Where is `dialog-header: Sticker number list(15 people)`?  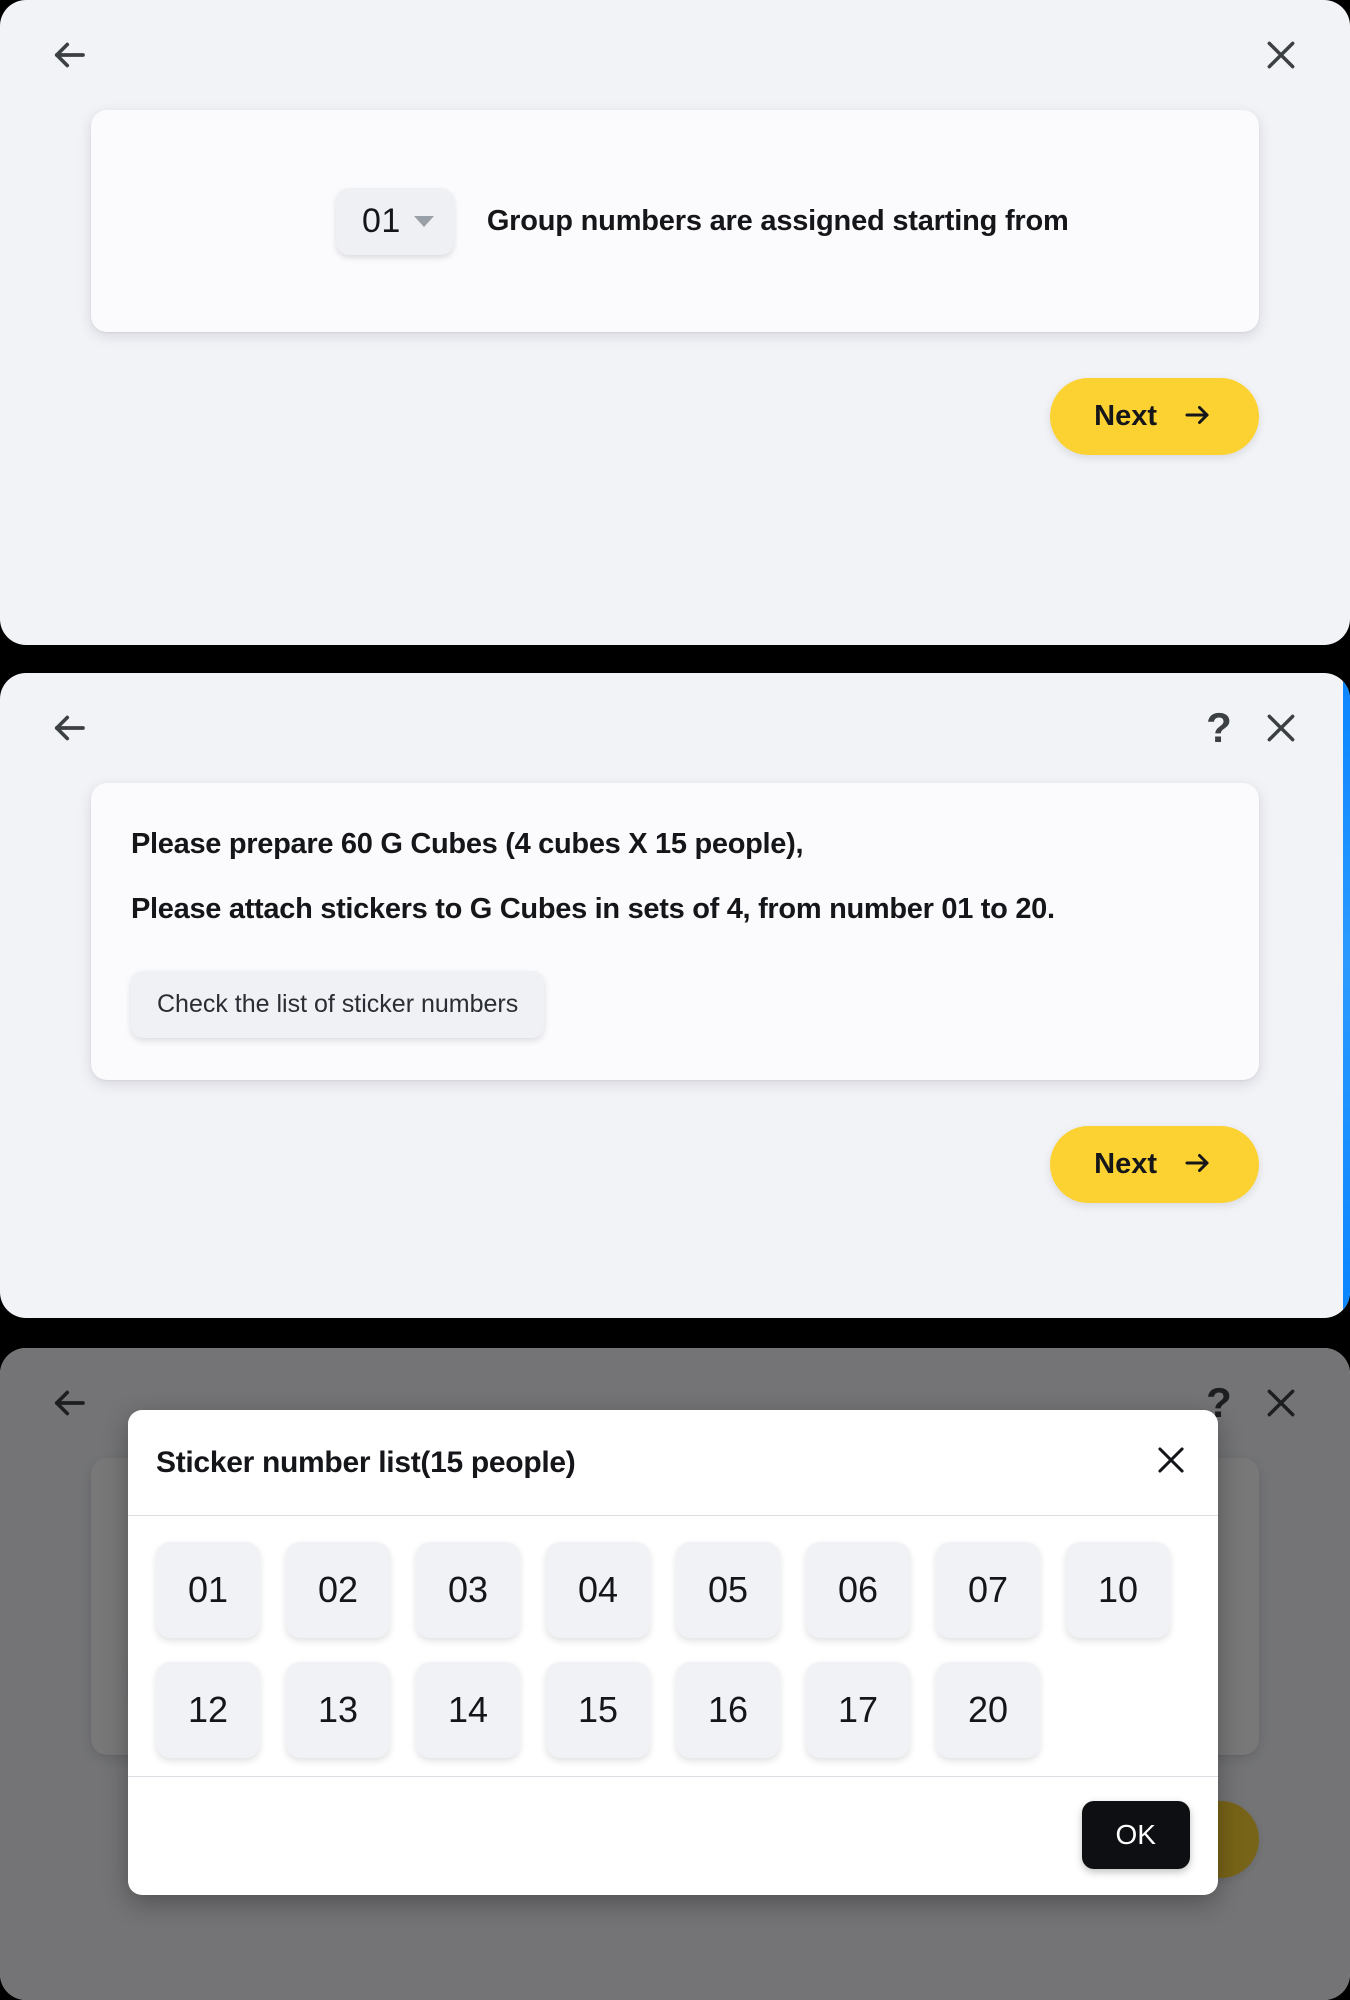
dialog-header: Sticker number list(15 people) is located at coordinates (673, 1463).